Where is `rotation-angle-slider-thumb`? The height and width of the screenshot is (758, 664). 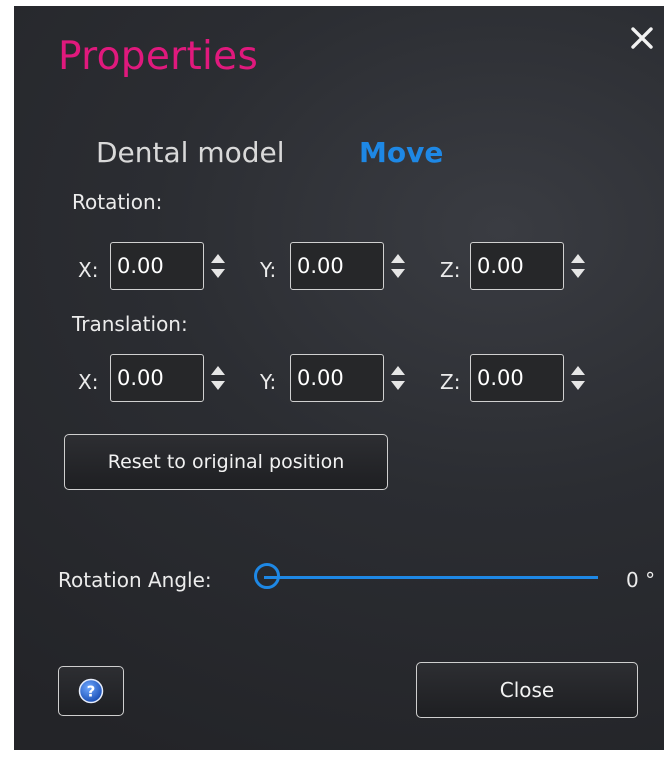
rotation-angle-slider-thumb is located at coordinates (267, 576).